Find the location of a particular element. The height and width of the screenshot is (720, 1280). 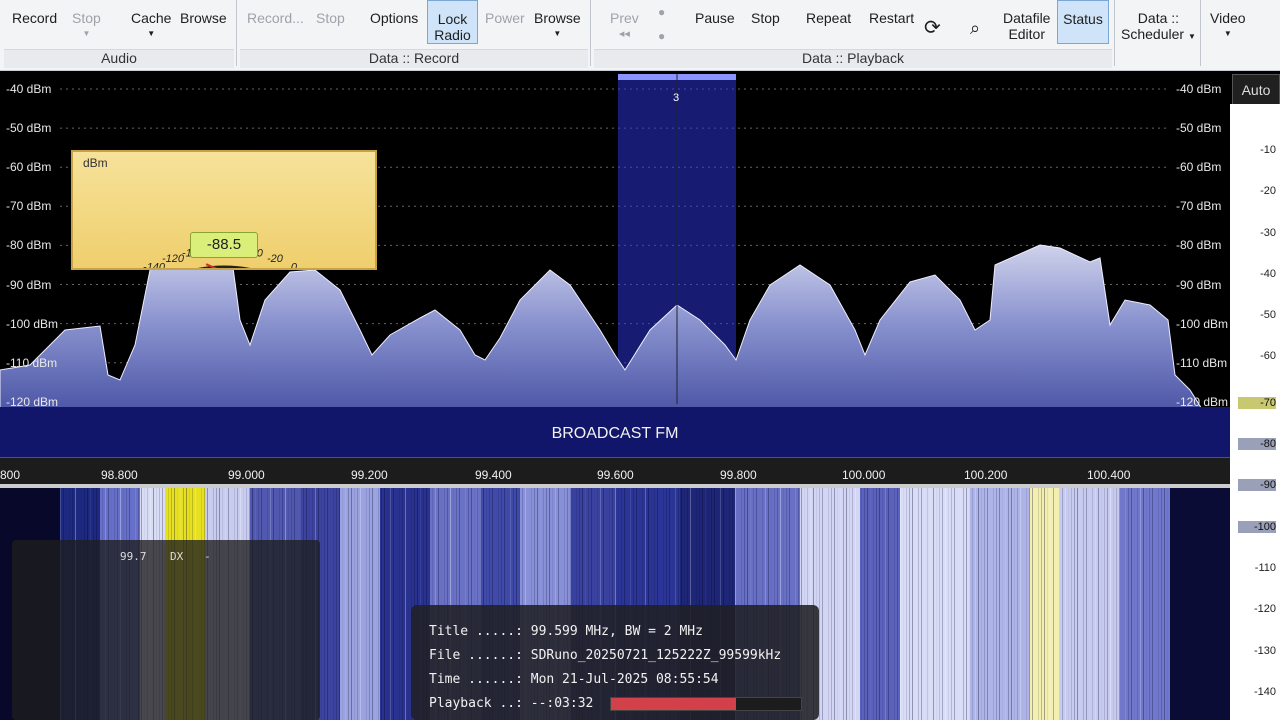

playback-progress-bar is located at coordinates (706, 704).